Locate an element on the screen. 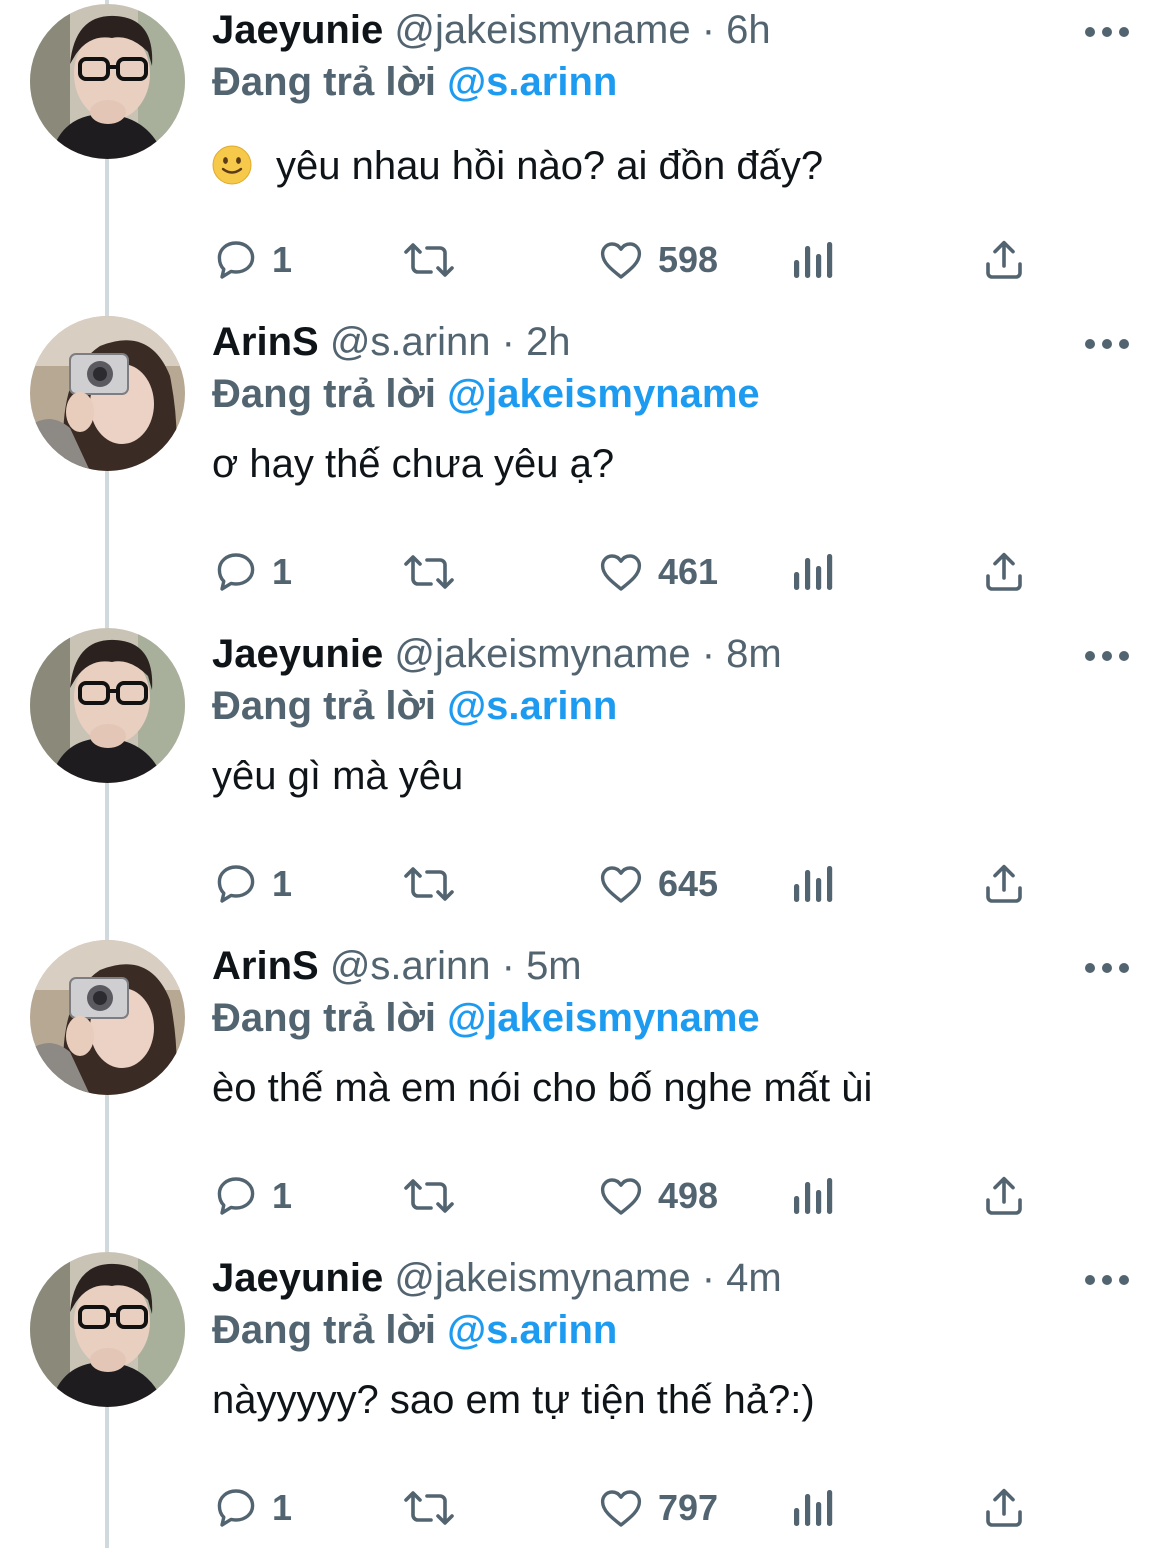 The width and height of the screenshot is (1170, 1560). like-count: 498 is located at coordinates (688, 1195).